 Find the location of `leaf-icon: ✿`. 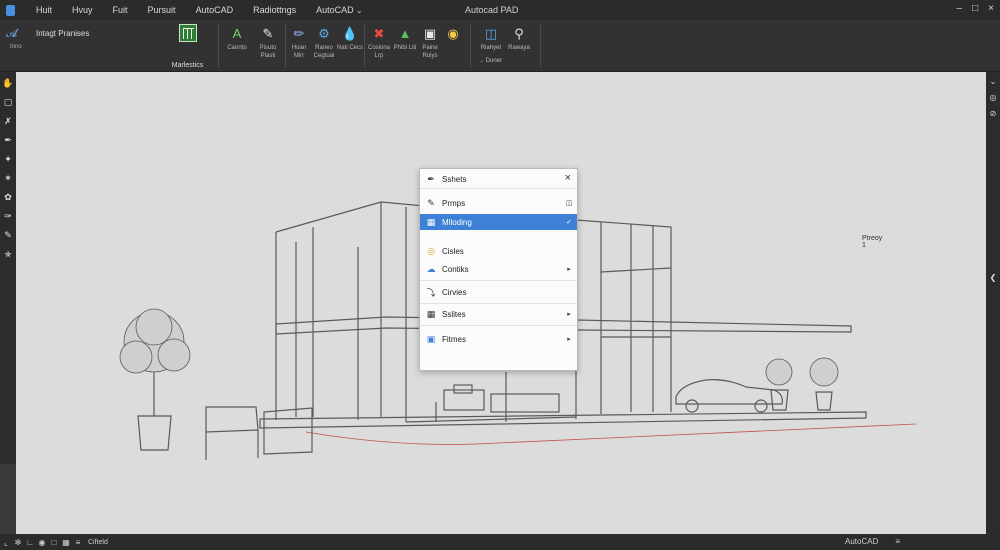

leaf-icon: ✿ is located at coordinates (8, 197).